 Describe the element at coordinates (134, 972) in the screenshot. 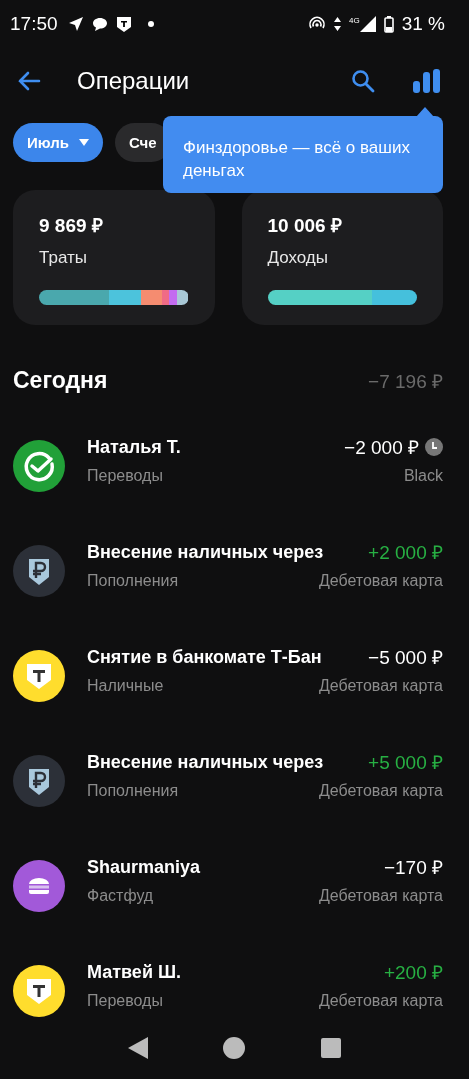

I see `operation-name: Матвей Ш.` at that location.